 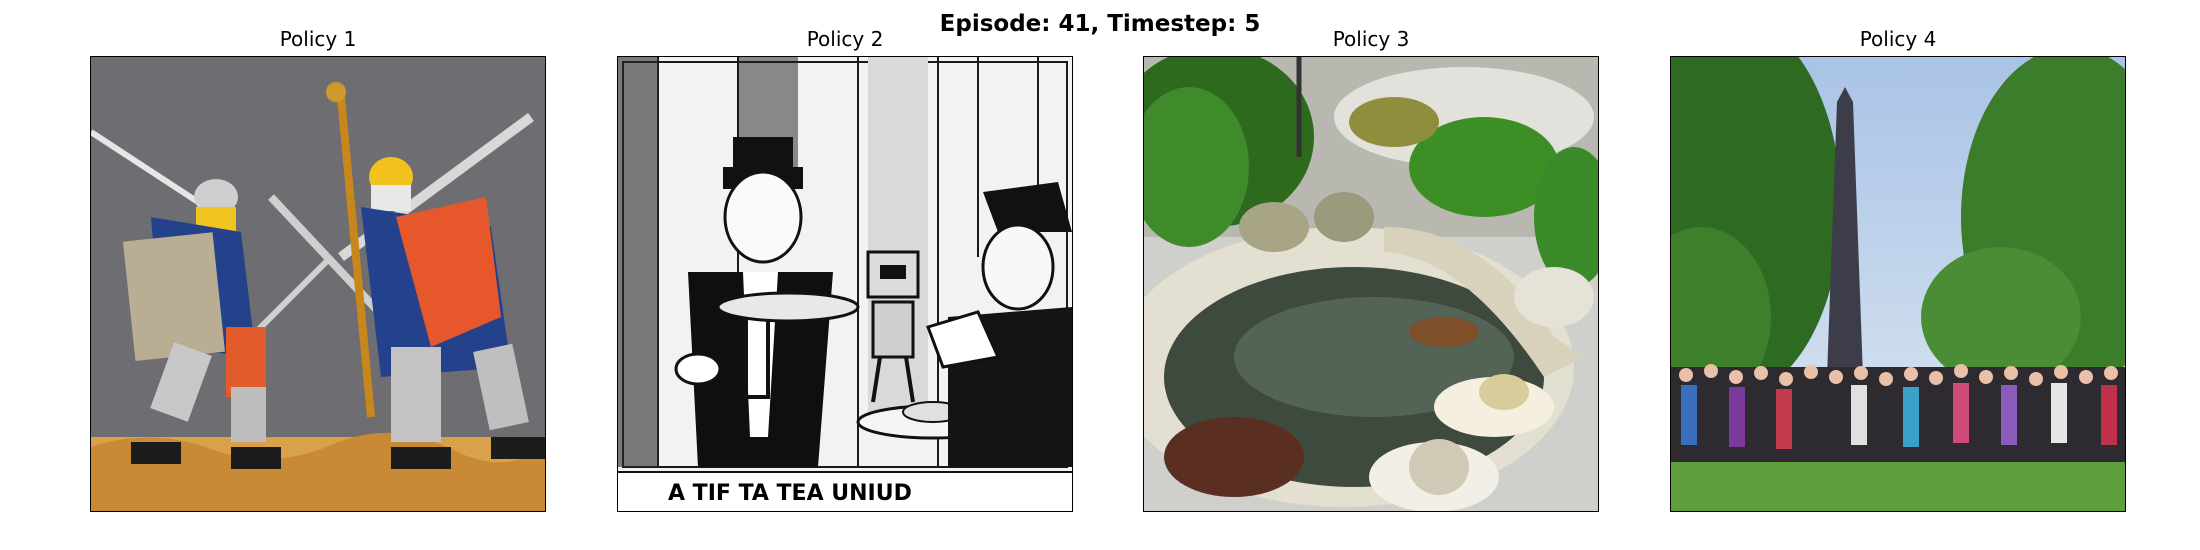 What do you see at coordinates (318, 39) in the screenshot?
I see `panel-title-policy-1: Policy 1` at bounding box center [318, 39].